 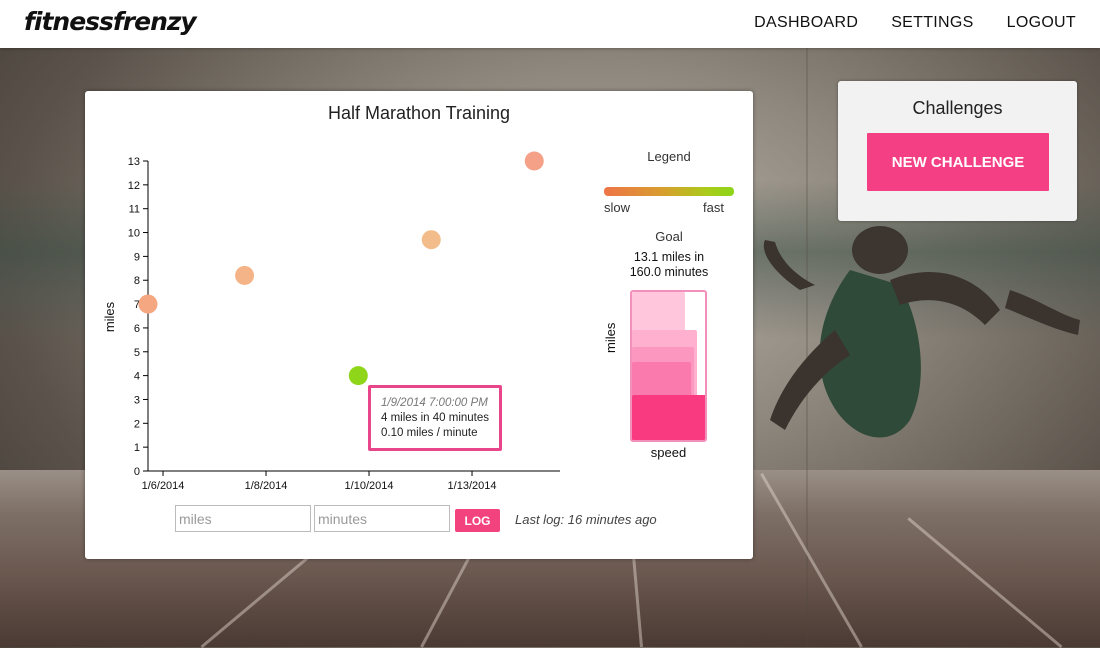 I want to click on tooltip-distance-time: 4 miles in 40 minutes, so click(x=435, y=418).